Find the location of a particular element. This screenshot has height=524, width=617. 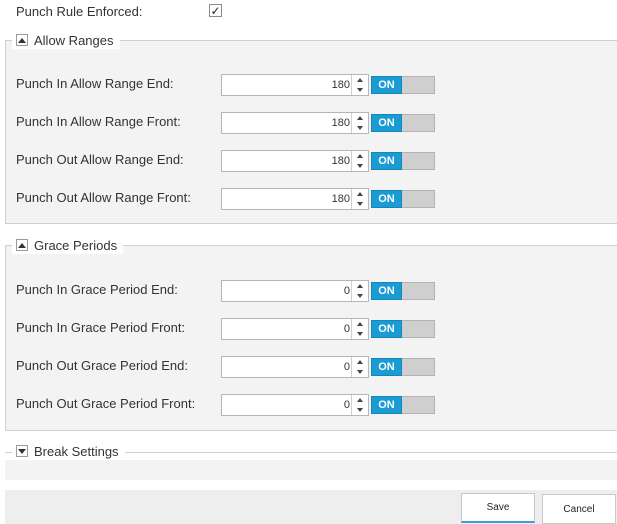

allow-row-label: Punch Out Allow Range End: is located at coordinates (100, 159).